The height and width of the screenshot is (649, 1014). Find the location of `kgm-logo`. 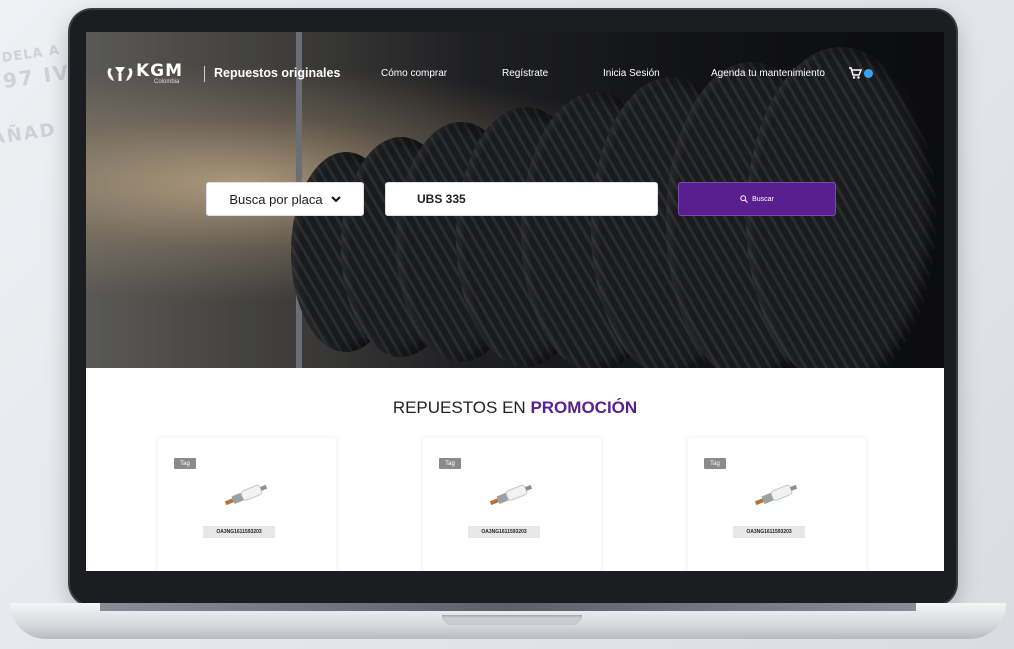

kgm-logo is located at coordinates (120, 74).